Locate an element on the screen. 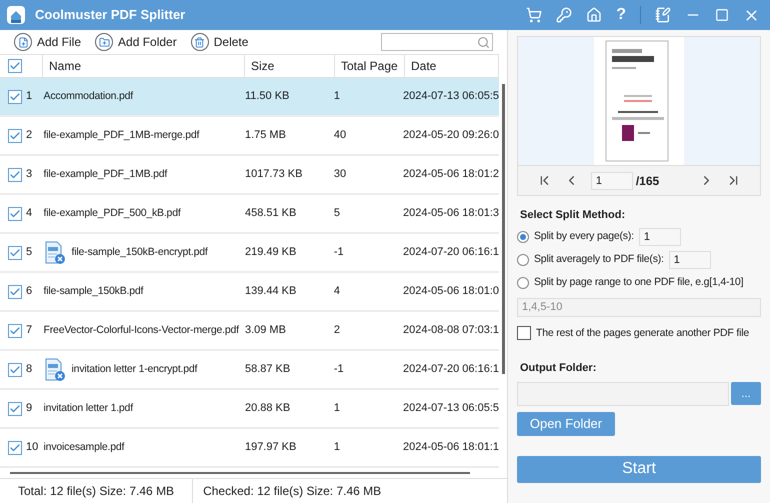 Image resolution: width=770 pixels, height=503 pixels. maximize-icon is located at coordinates (722, 15).